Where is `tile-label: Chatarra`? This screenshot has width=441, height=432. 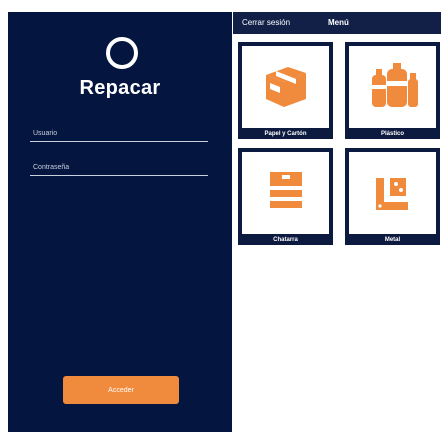 tile-label: Chatarra is located at coordinates (285, 240).